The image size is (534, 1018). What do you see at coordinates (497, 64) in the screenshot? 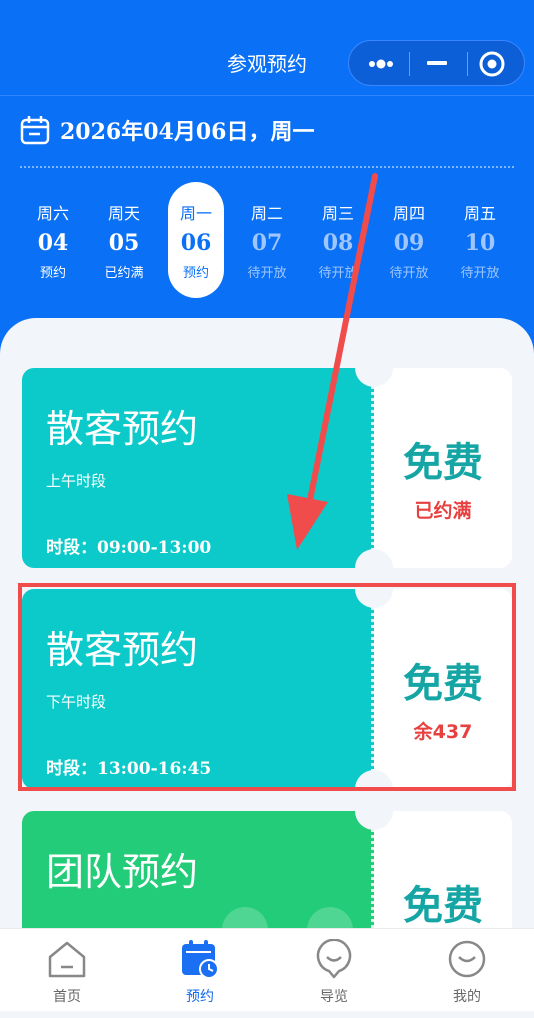
I see `close-mini-program-icon` at bounding box center [497, 64].